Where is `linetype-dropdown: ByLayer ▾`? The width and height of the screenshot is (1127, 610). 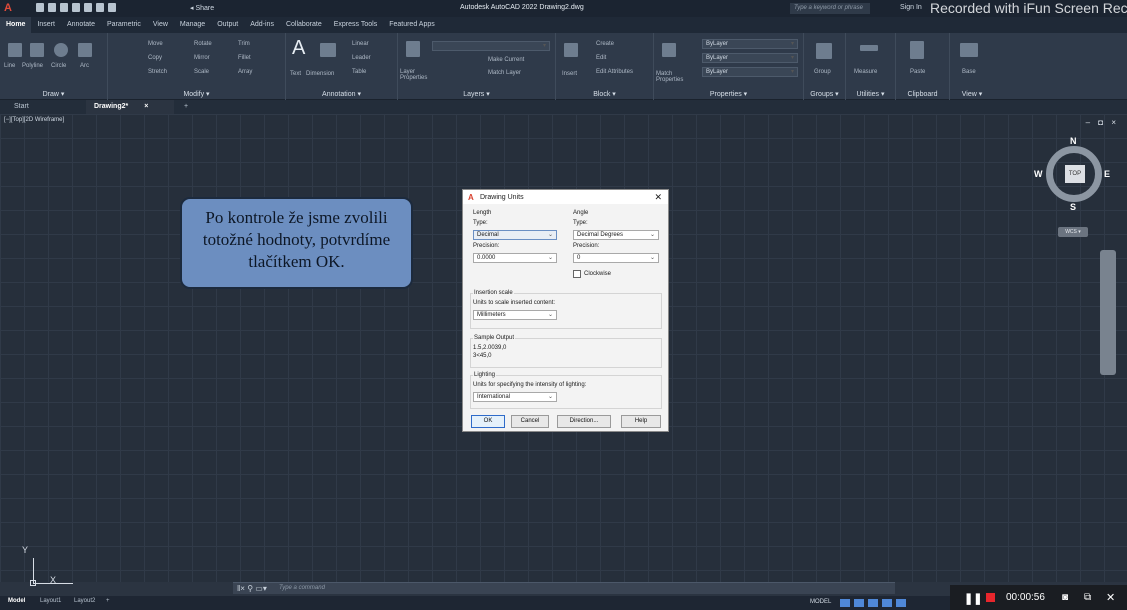
linetype-dropdown: ByLayer ▾ is located at coordinates (750, 72).